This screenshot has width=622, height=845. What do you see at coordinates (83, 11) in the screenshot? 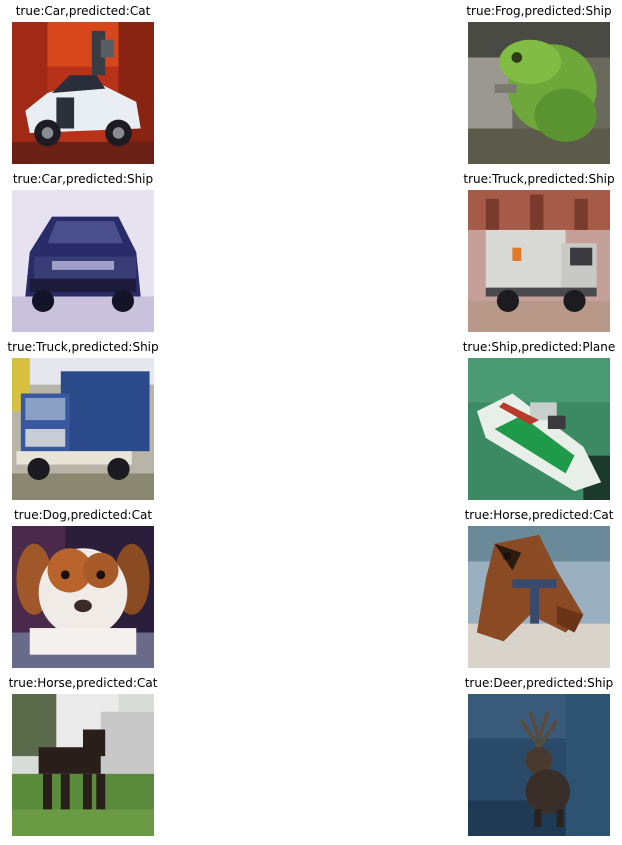
I see `panel-title: true:Car,predicted:Cat` at bounding box center [83, 11].